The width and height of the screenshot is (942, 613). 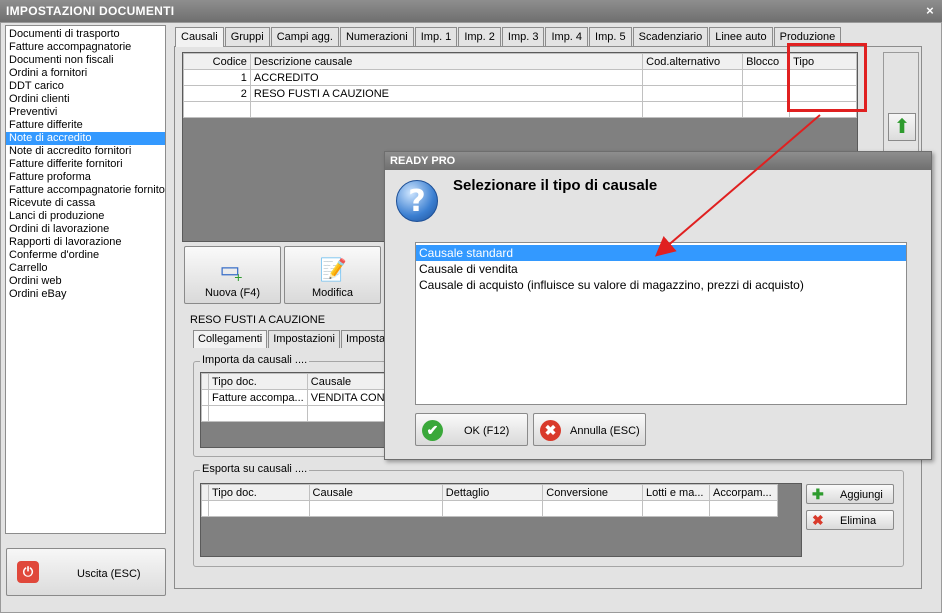 I want to click on column-header: Causale, so click(x=375, y=492).